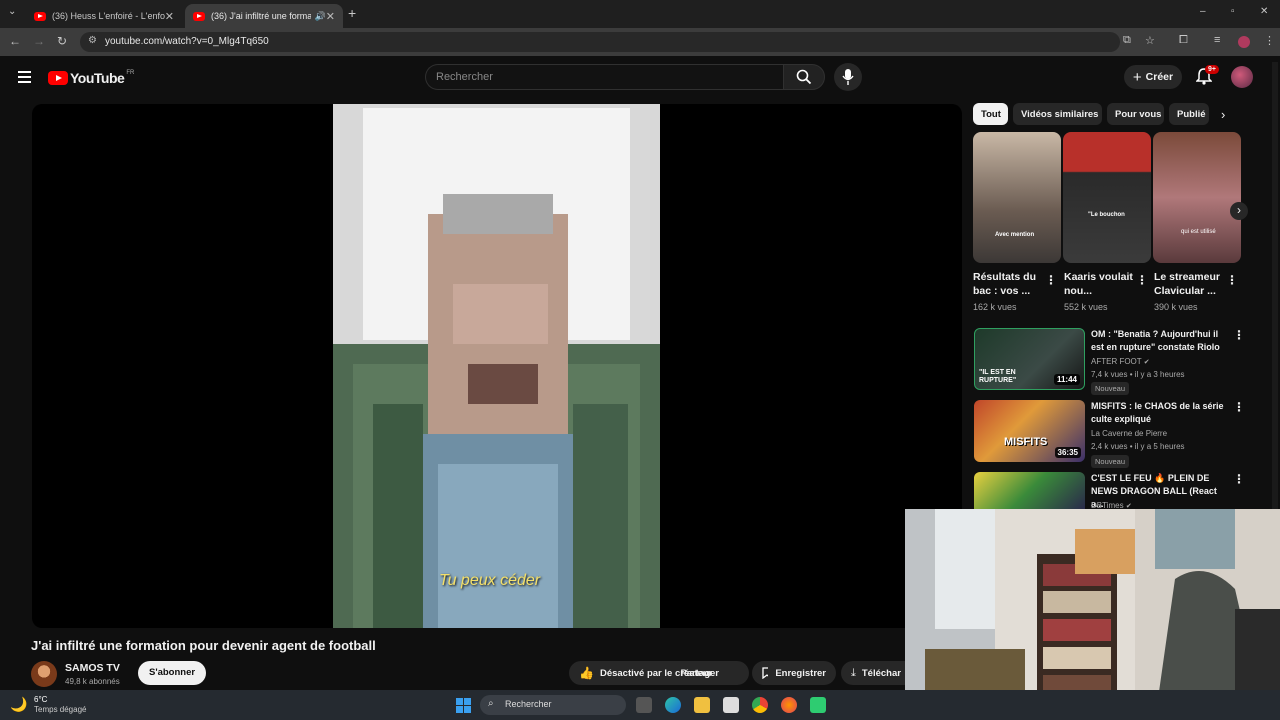  I want to click on minimize-icon: –, so click(1203, 11).